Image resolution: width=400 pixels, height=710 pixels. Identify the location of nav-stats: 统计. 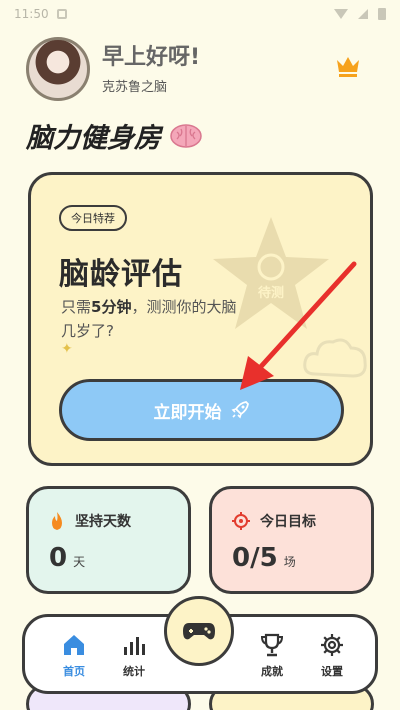
(134, 656).